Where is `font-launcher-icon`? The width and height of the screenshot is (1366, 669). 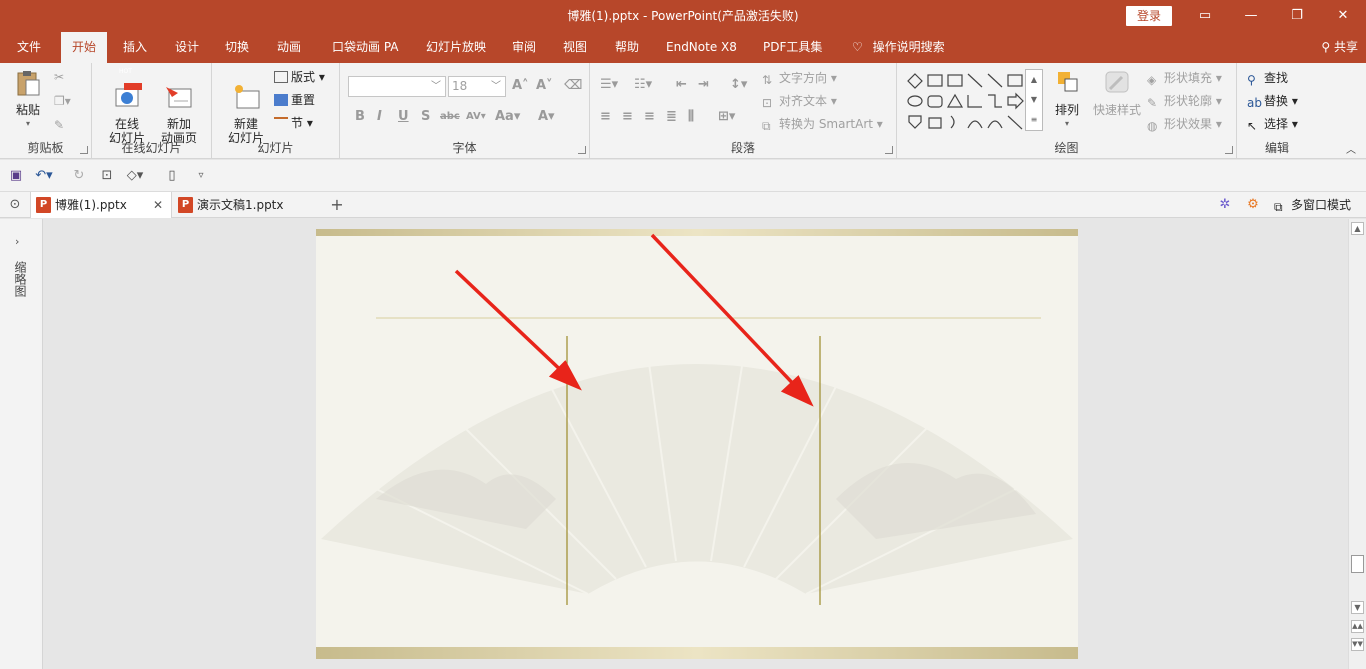 font-launcher-icon is located at coordinates (582, 150).